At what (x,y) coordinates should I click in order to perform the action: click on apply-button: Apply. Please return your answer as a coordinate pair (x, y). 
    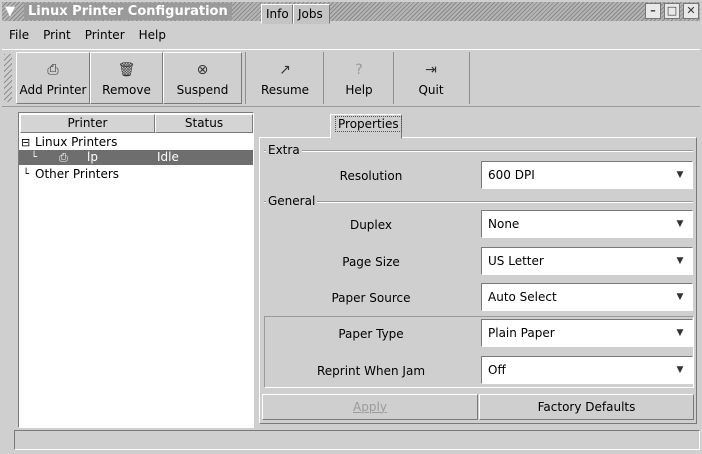
    Looking at the image, I should click on (370, 407).